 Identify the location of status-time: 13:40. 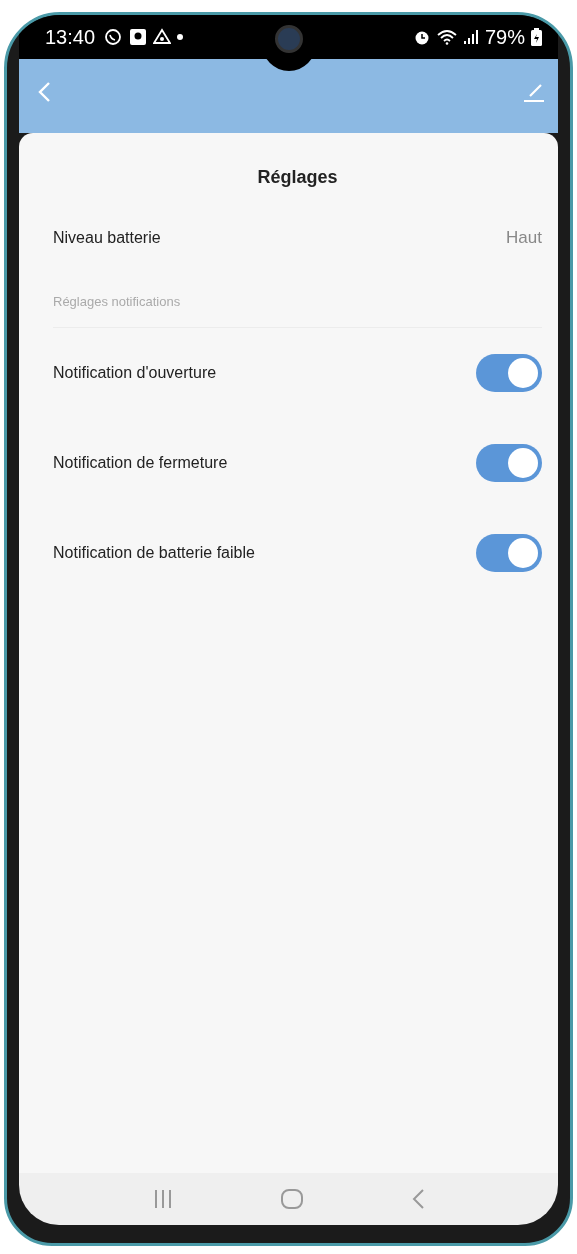
(70, 37).